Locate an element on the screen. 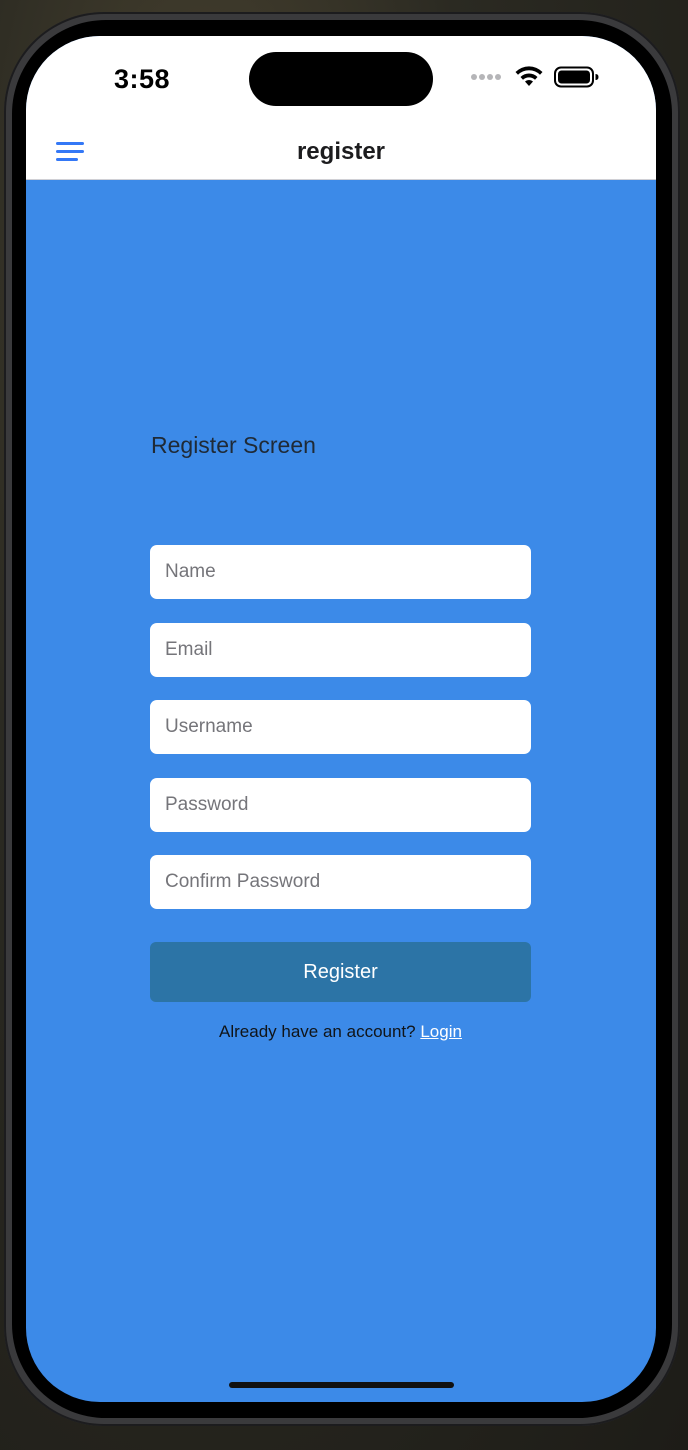  wifi-icon is located at coordinates (529, 76).